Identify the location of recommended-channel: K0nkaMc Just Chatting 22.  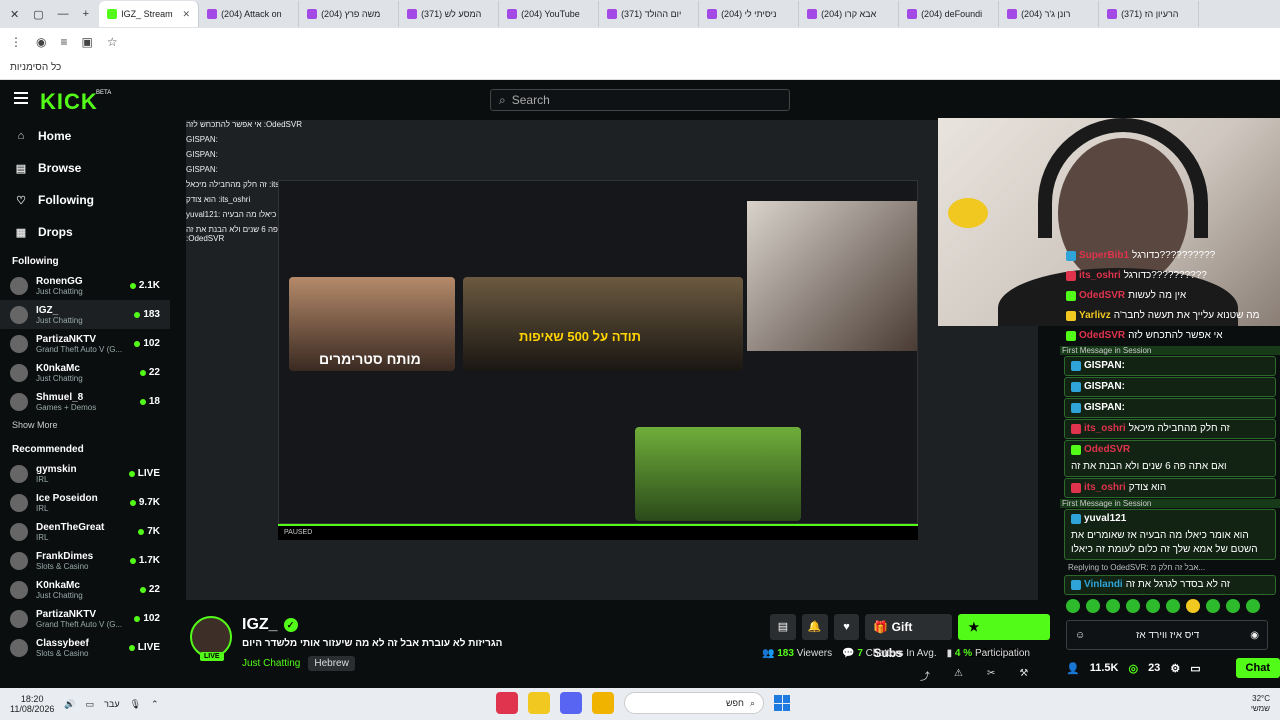
(85, 589).